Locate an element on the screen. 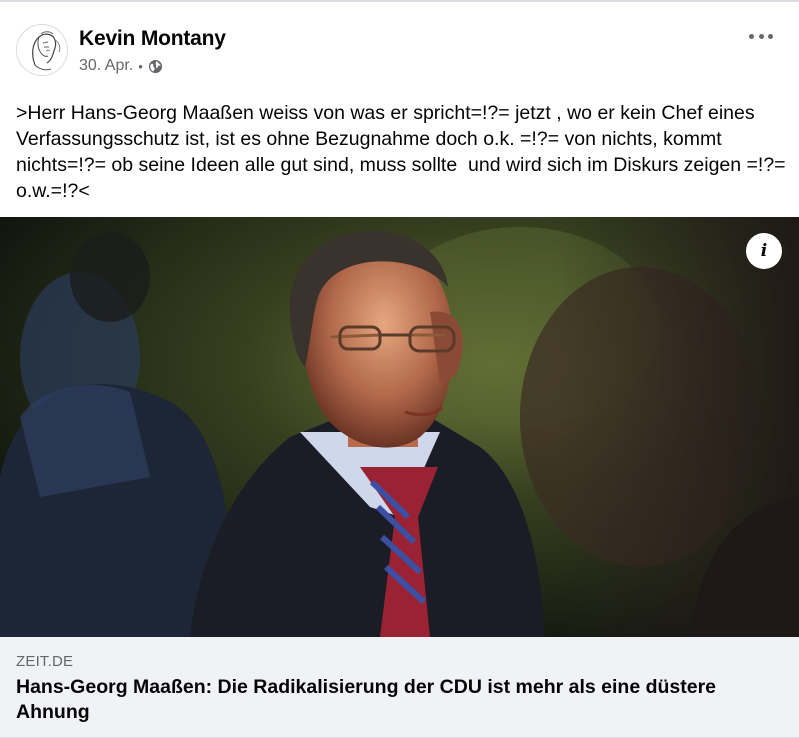 The height and width of the screenshot is (738, 799). link-domain: ZEIT.DE is located at coordinates (45, 661).